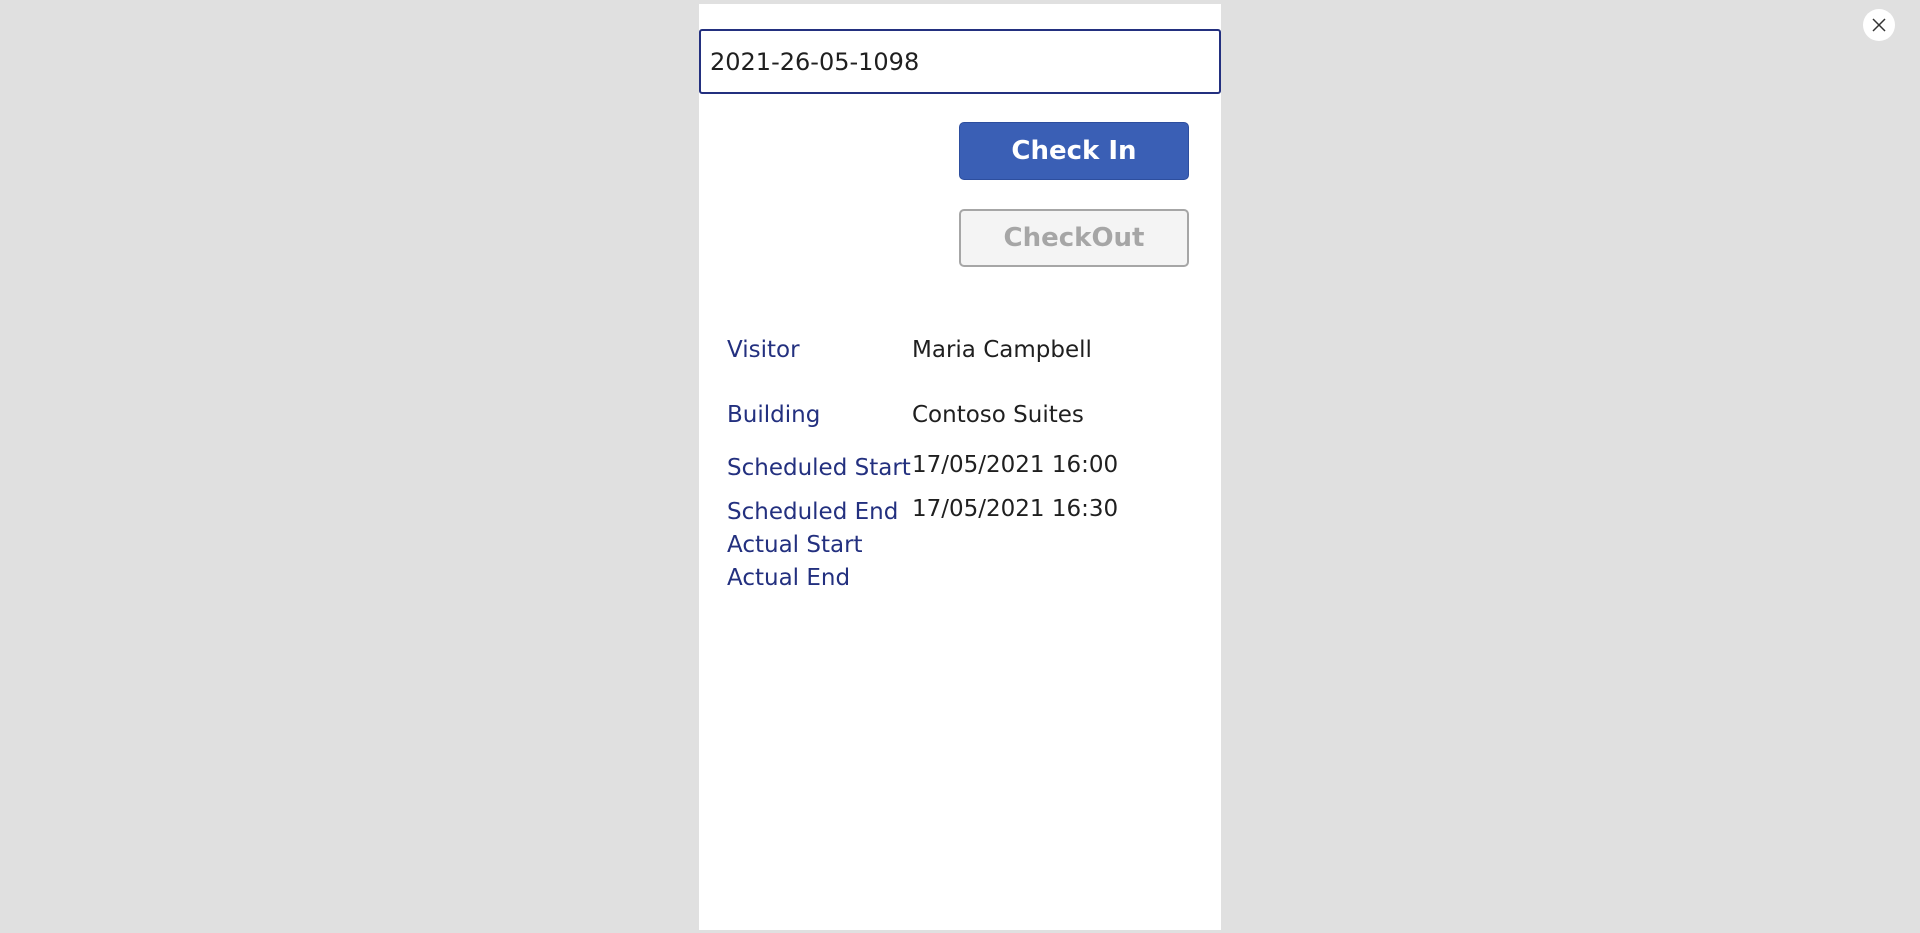  What do you see at coordinates (1015, 465) in the screenshot?
I see `scheduled-start-value: 17/05/2021 16:00` at bounding box center [1015, 465].